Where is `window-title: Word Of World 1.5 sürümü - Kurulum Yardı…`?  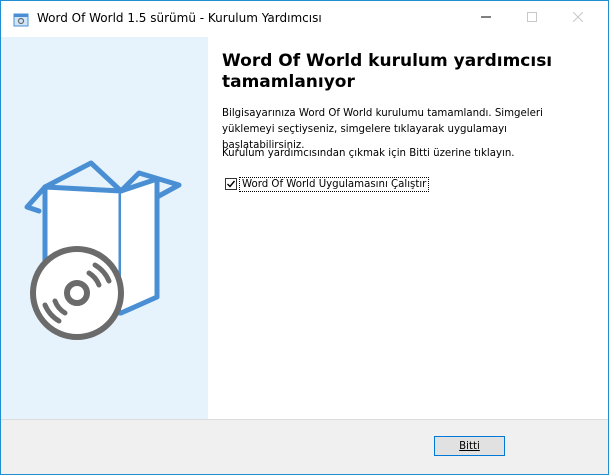
window-title: Word Of World 1.5 sürümü - Kurulum Yardı… is located at coordinates (179, 18).